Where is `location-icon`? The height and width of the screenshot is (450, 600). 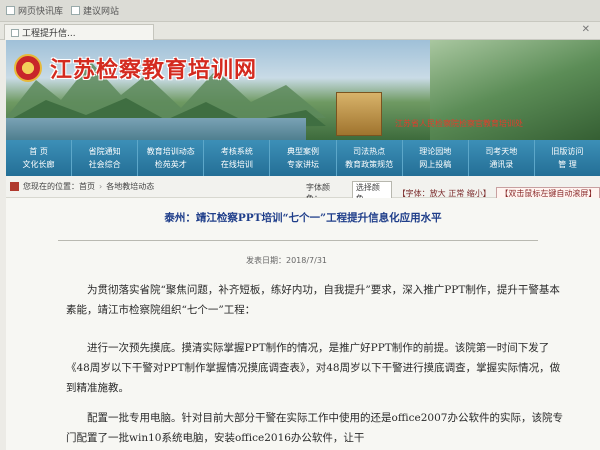 location-icon is located at coordinates (14, 186).